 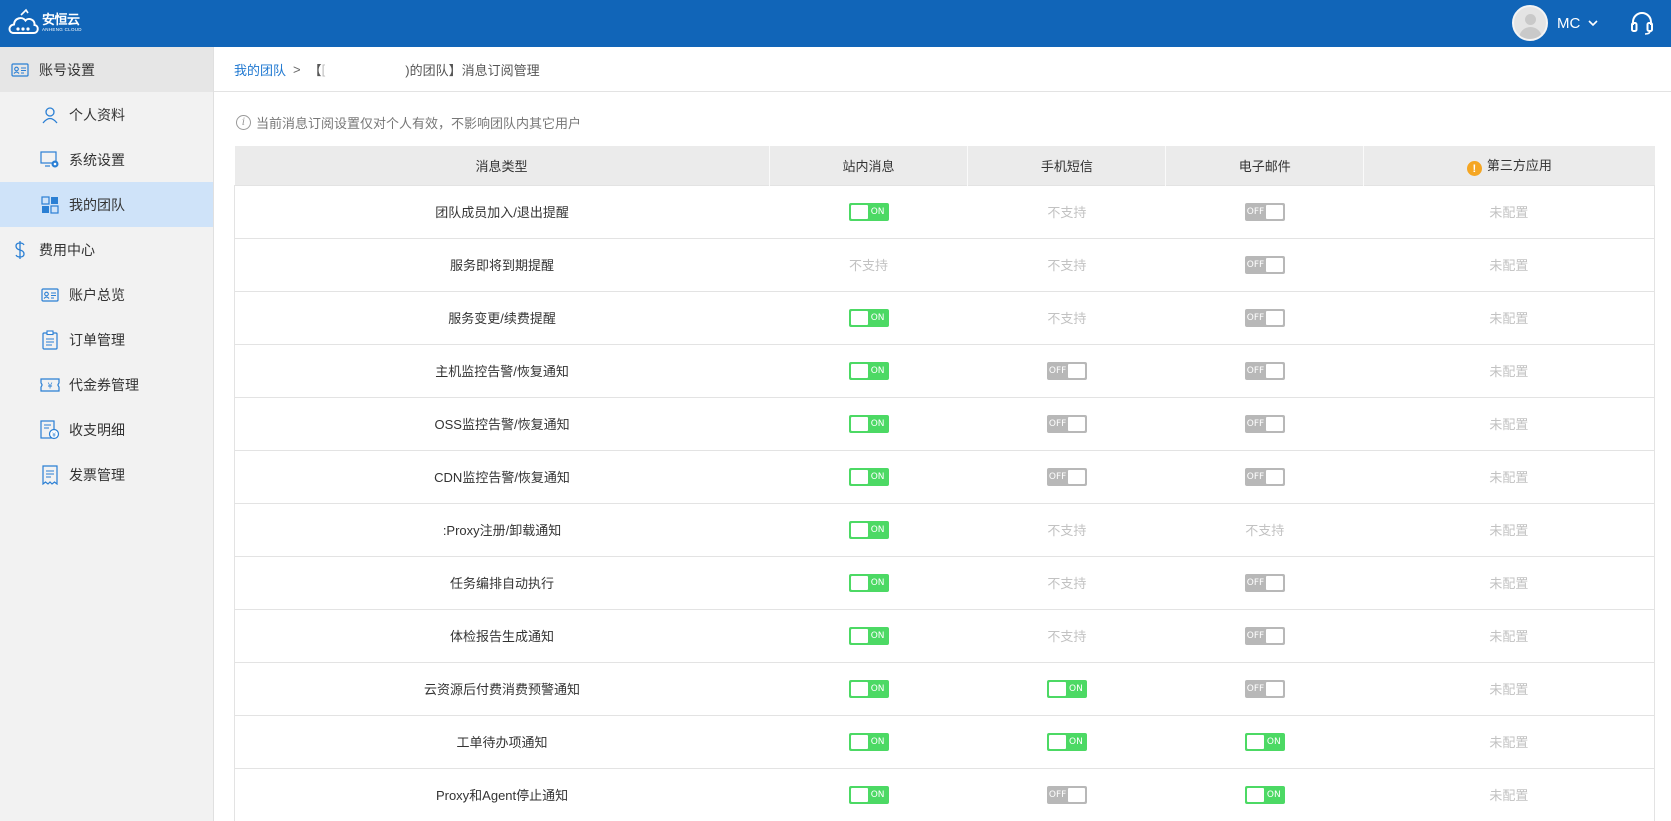 I want to click on message-type-label: 团队成员加入/退出提醒, so click(x=502, y=212).